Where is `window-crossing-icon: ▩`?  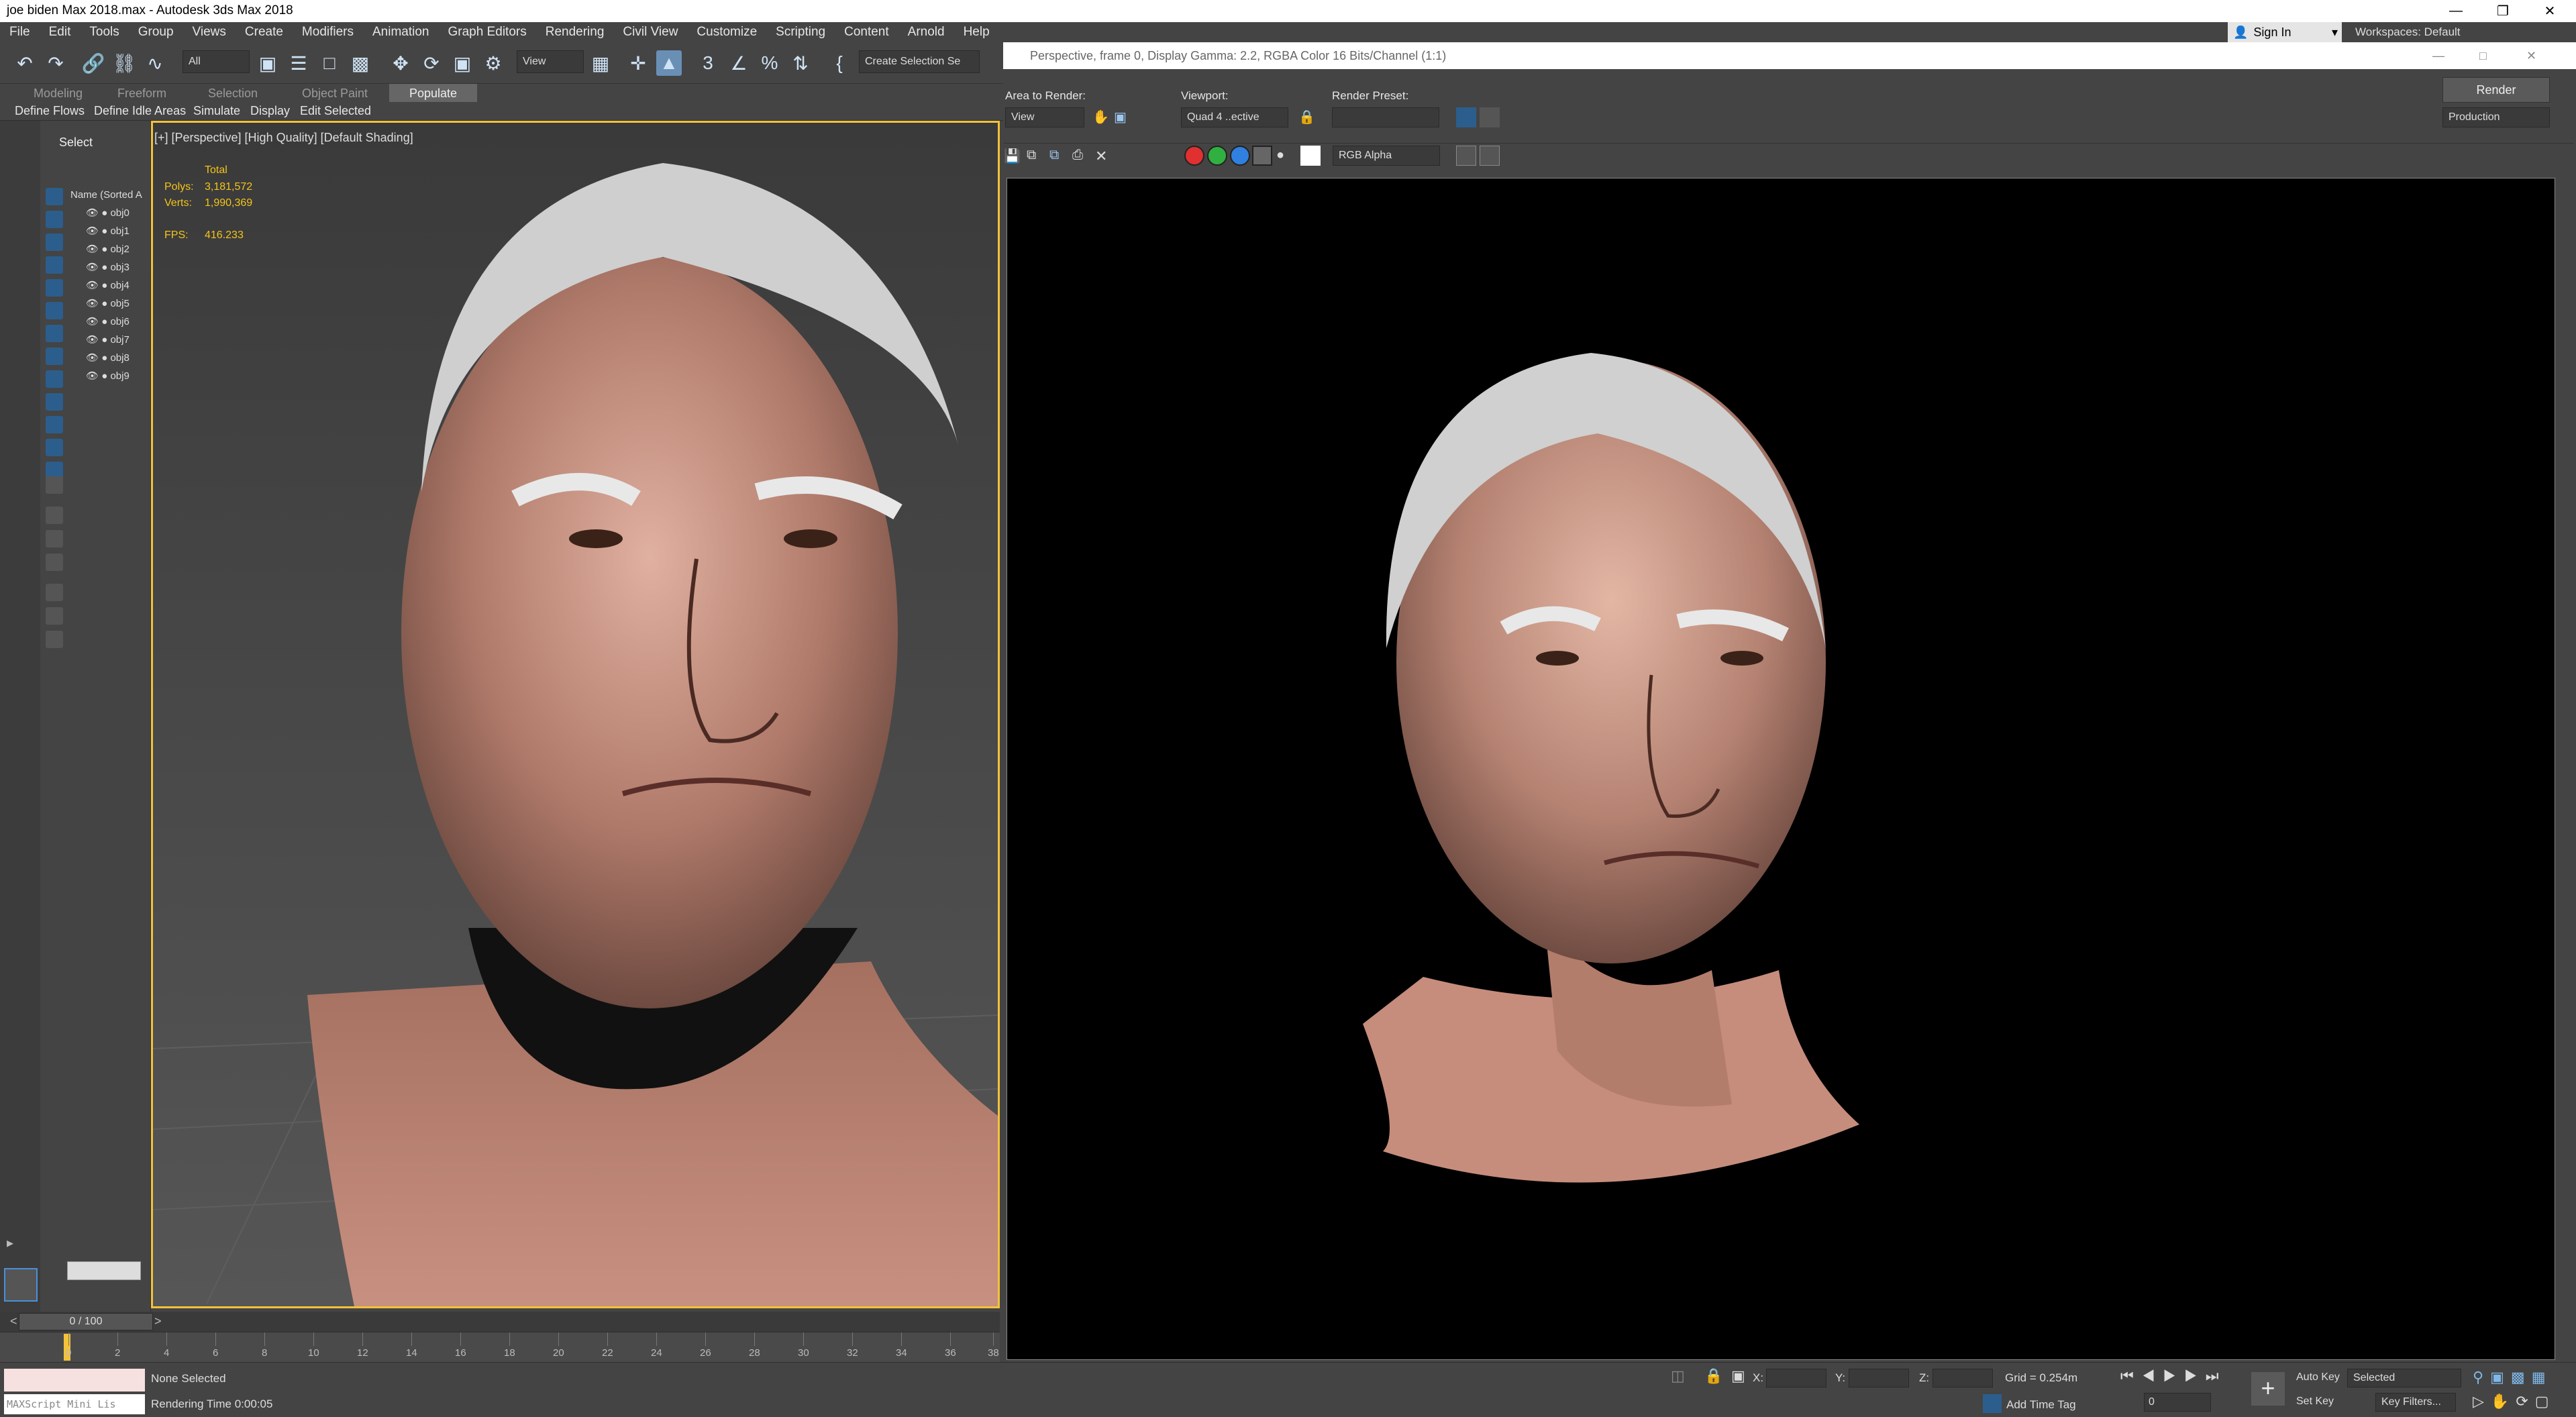 window-crossing-icon: ▩ is located at coordinates (360, 63).